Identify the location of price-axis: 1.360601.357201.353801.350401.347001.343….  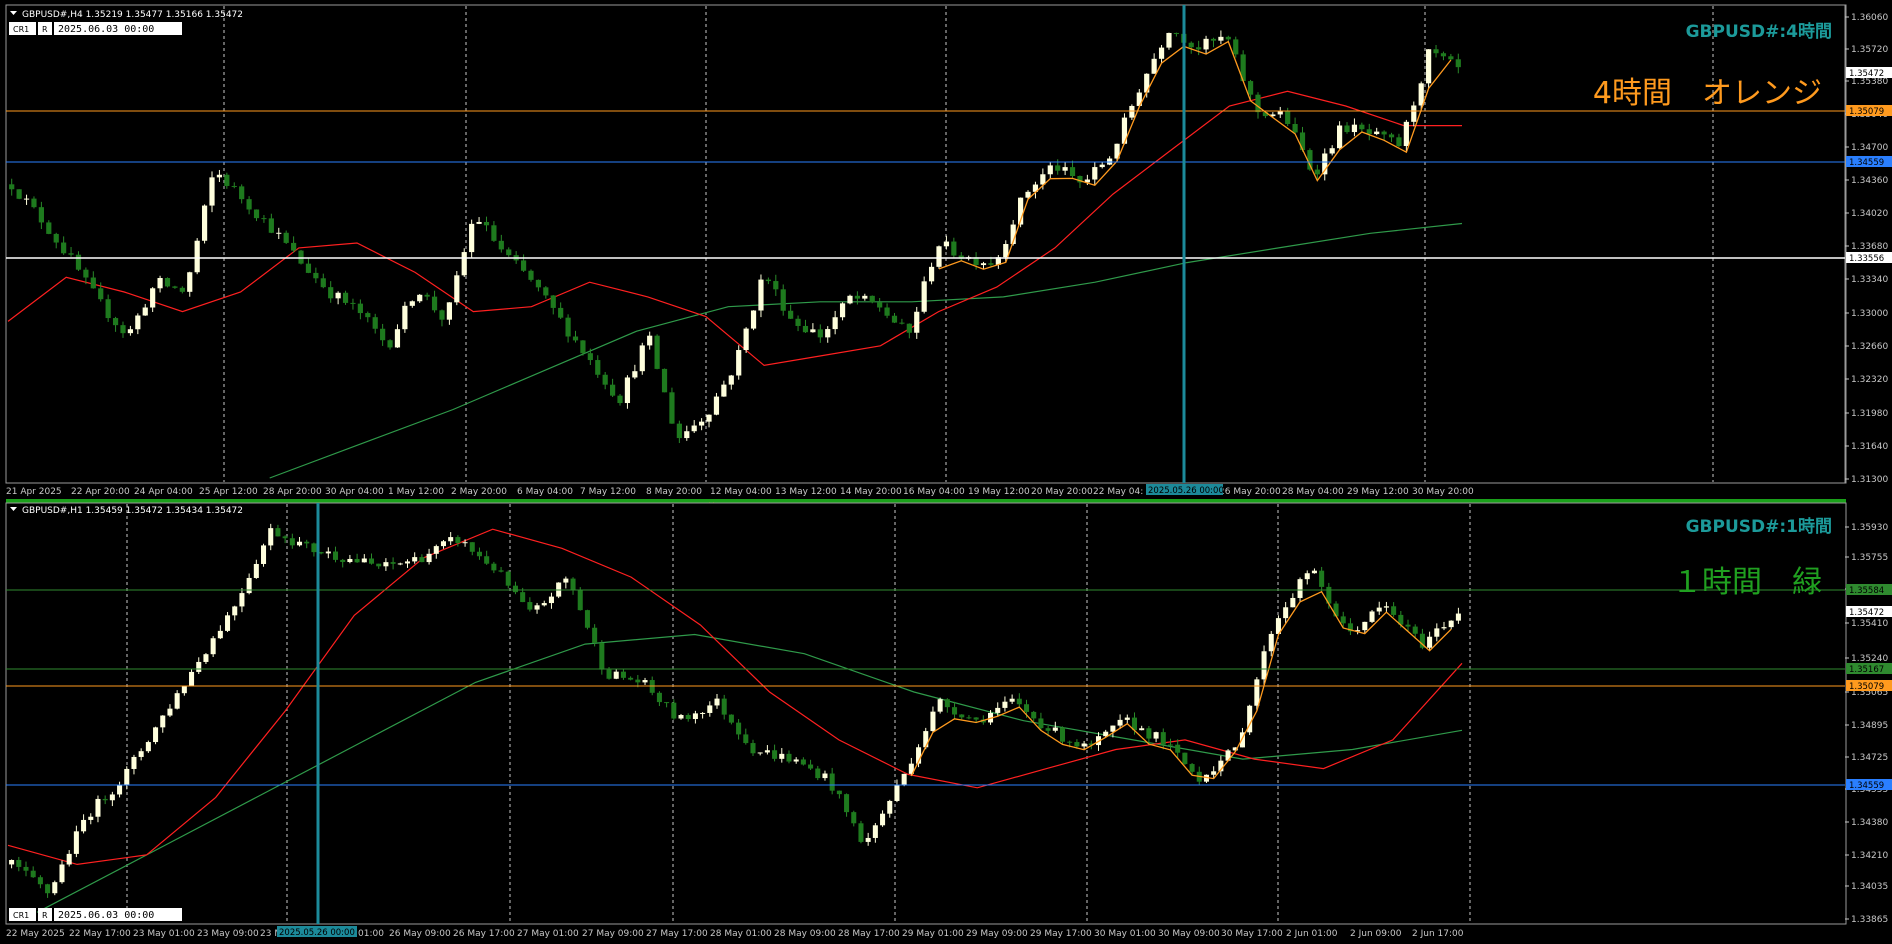
(1866, 249).